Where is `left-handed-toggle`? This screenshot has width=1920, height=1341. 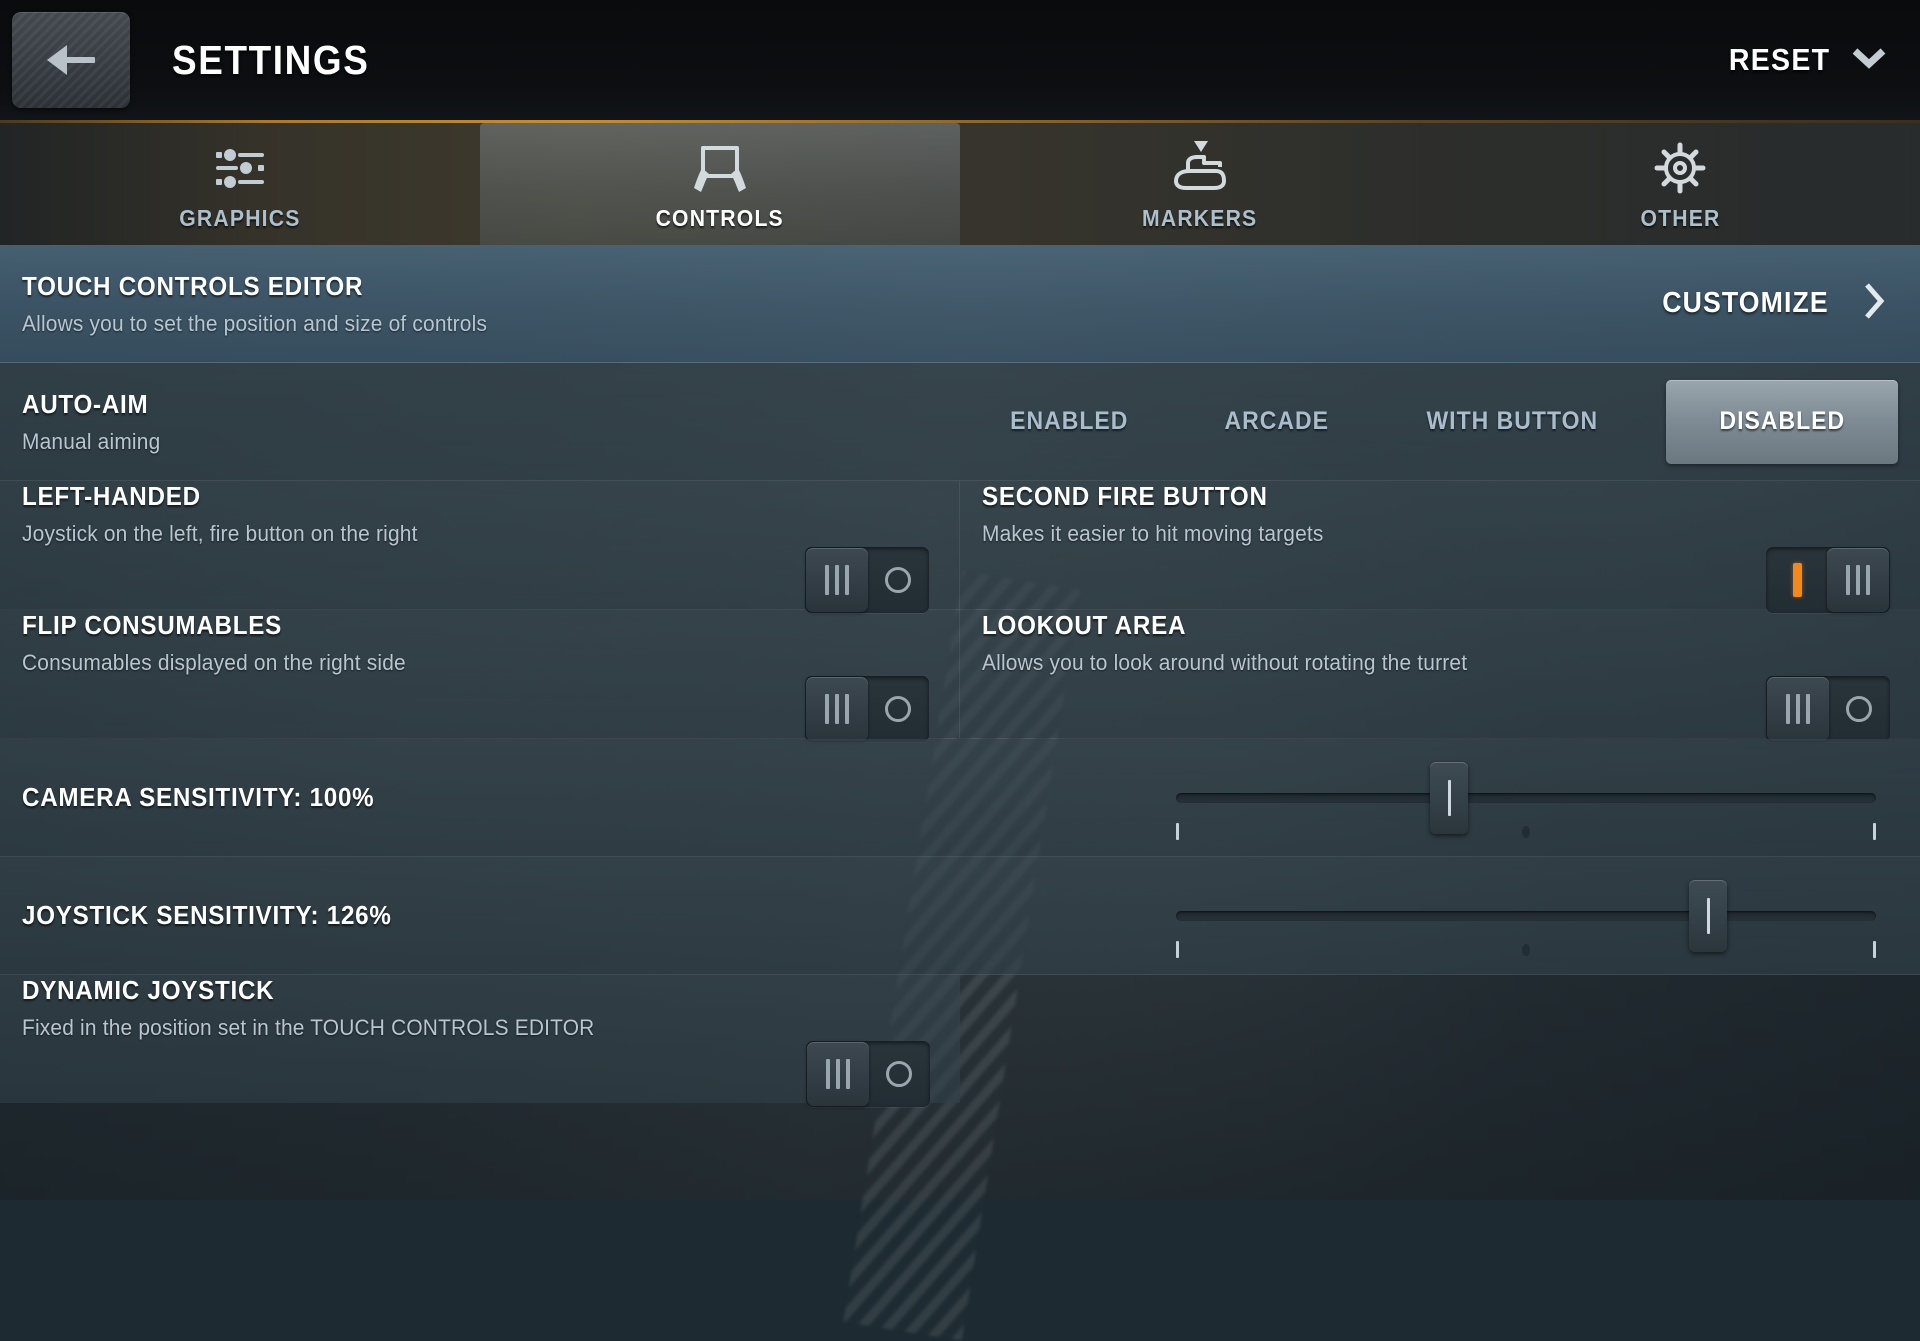
left-handed-toggle is located at coordinates (867, 580).